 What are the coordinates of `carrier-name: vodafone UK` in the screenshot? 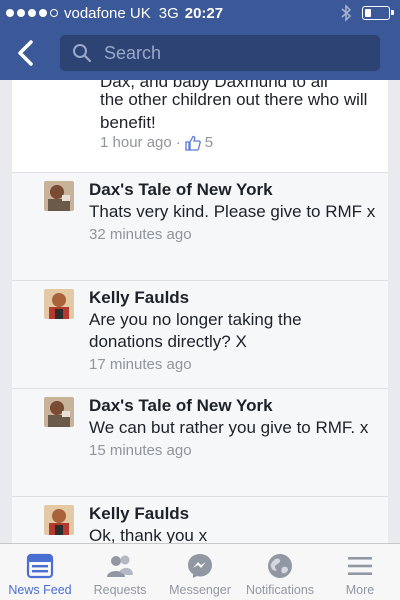 It's located at (107, 13).